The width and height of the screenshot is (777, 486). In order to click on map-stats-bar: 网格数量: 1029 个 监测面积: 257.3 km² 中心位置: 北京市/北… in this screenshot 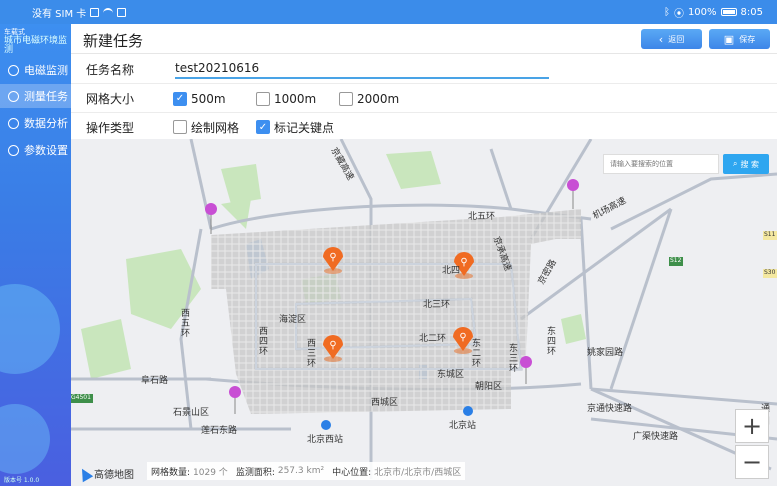, I will do `click(306, 471)`.